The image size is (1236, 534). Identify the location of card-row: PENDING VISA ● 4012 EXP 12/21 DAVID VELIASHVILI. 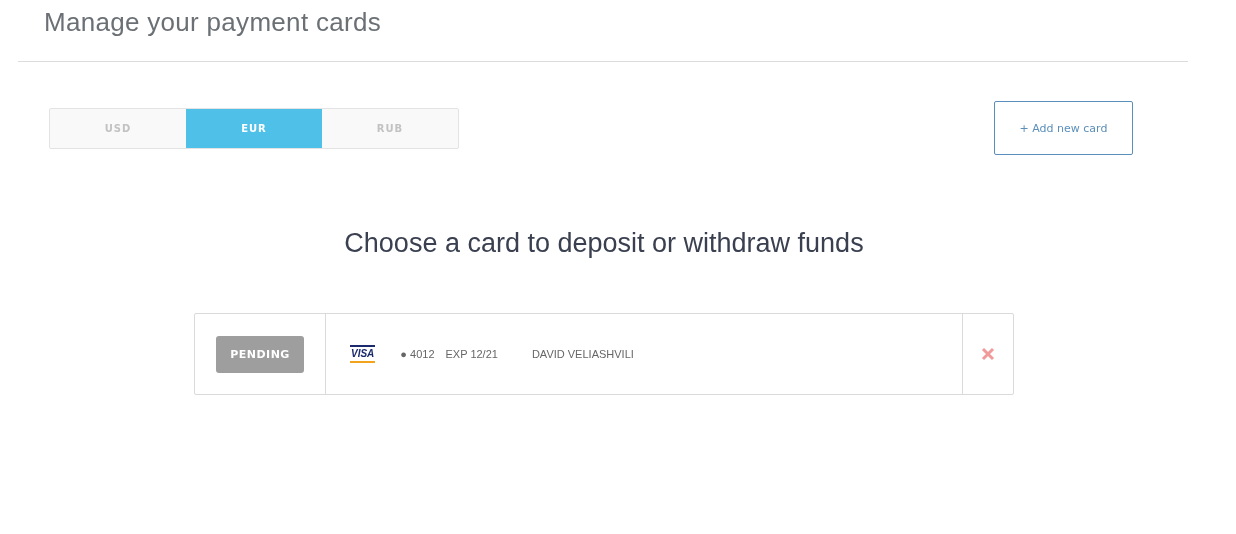
(604, 354).